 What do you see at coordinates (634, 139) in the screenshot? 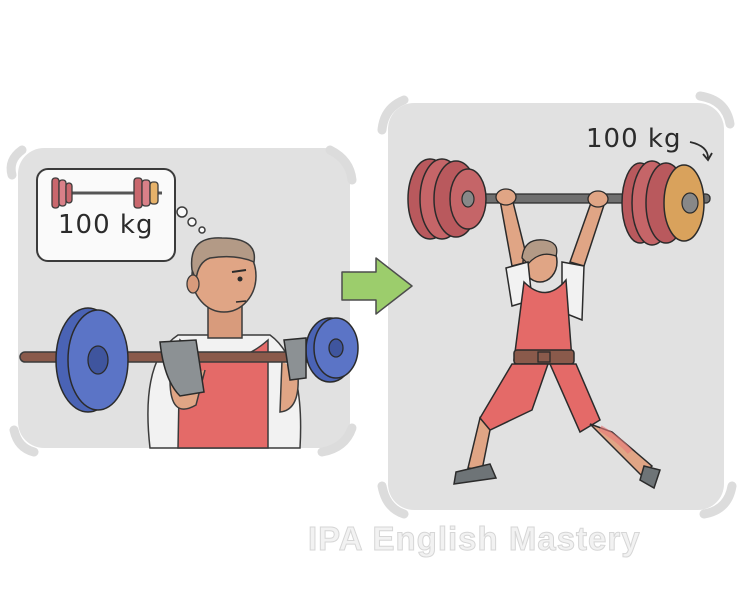
I see `overhead-weight-label: 100 kg` at bounding box center [634, 139].